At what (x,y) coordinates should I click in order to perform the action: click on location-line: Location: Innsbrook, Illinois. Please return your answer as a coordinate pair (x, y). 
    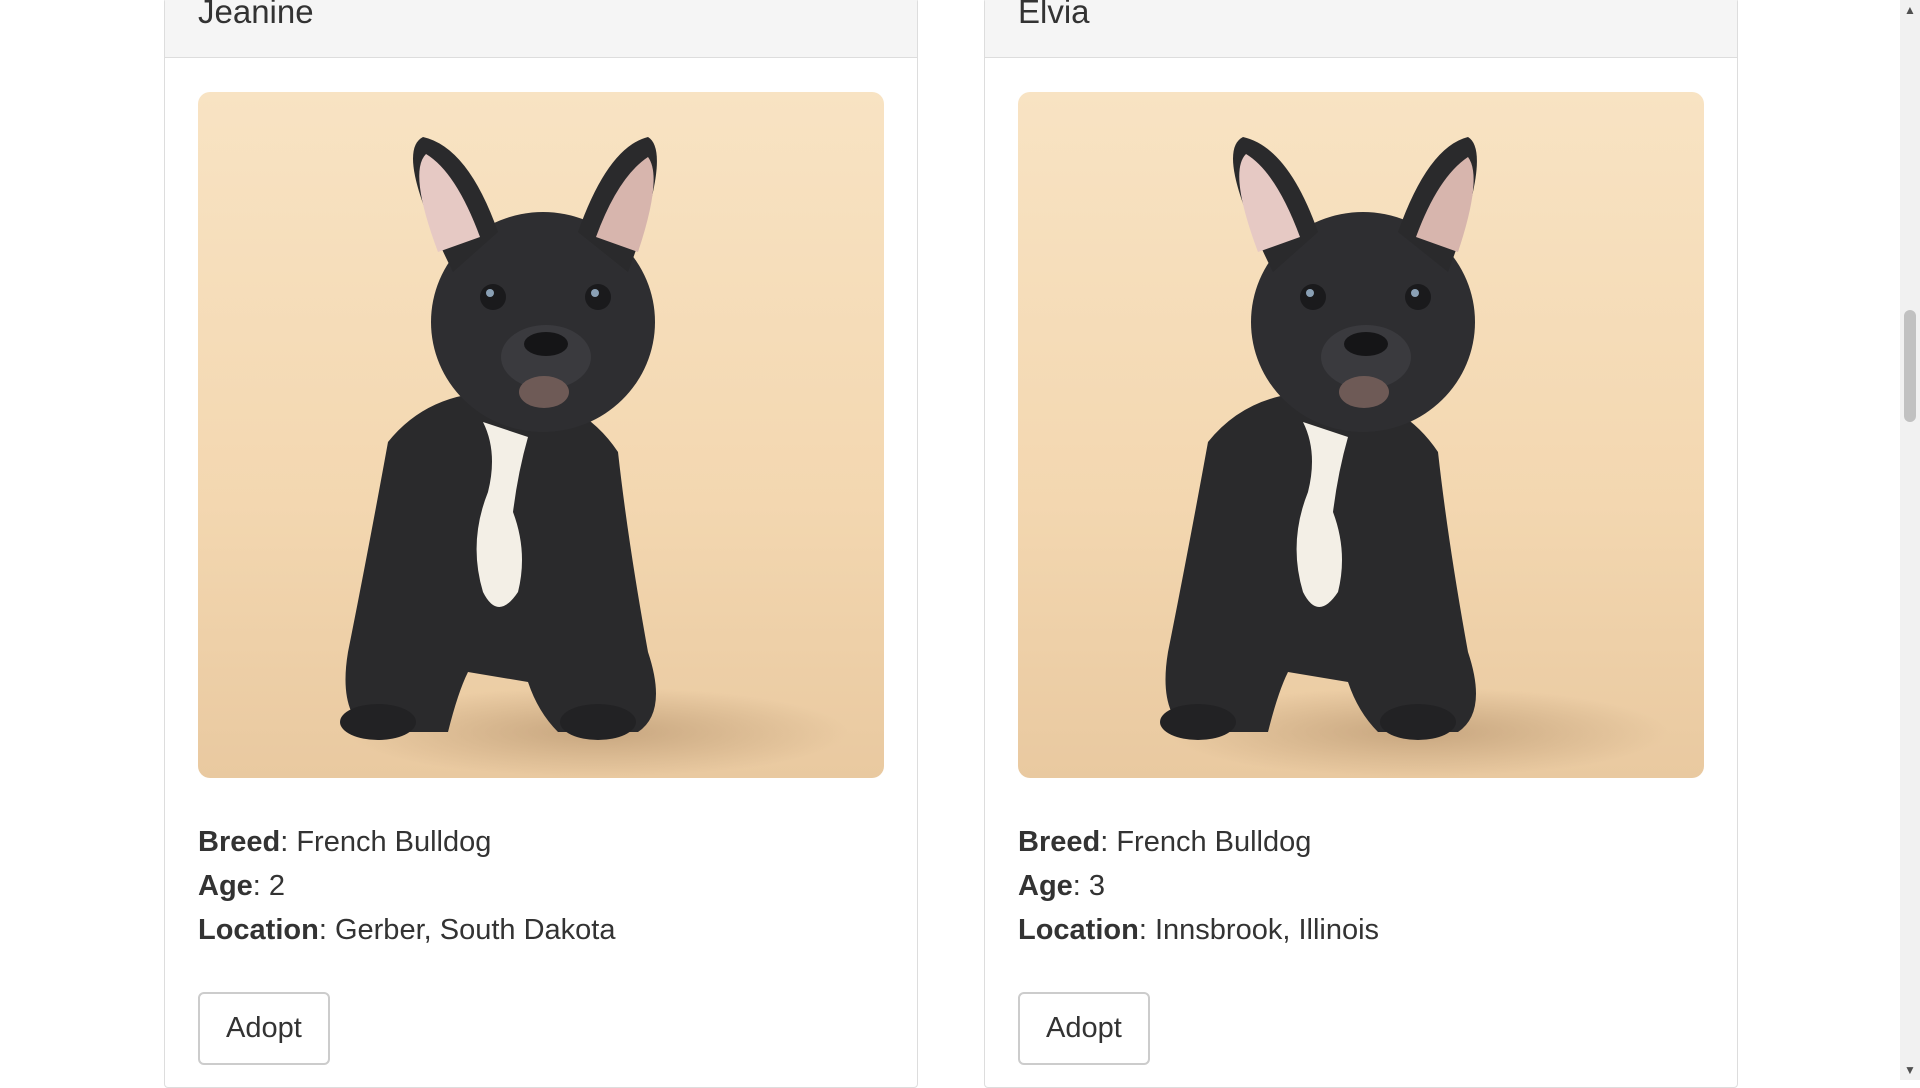
    Looking at the image, I should click on (1361, 930).